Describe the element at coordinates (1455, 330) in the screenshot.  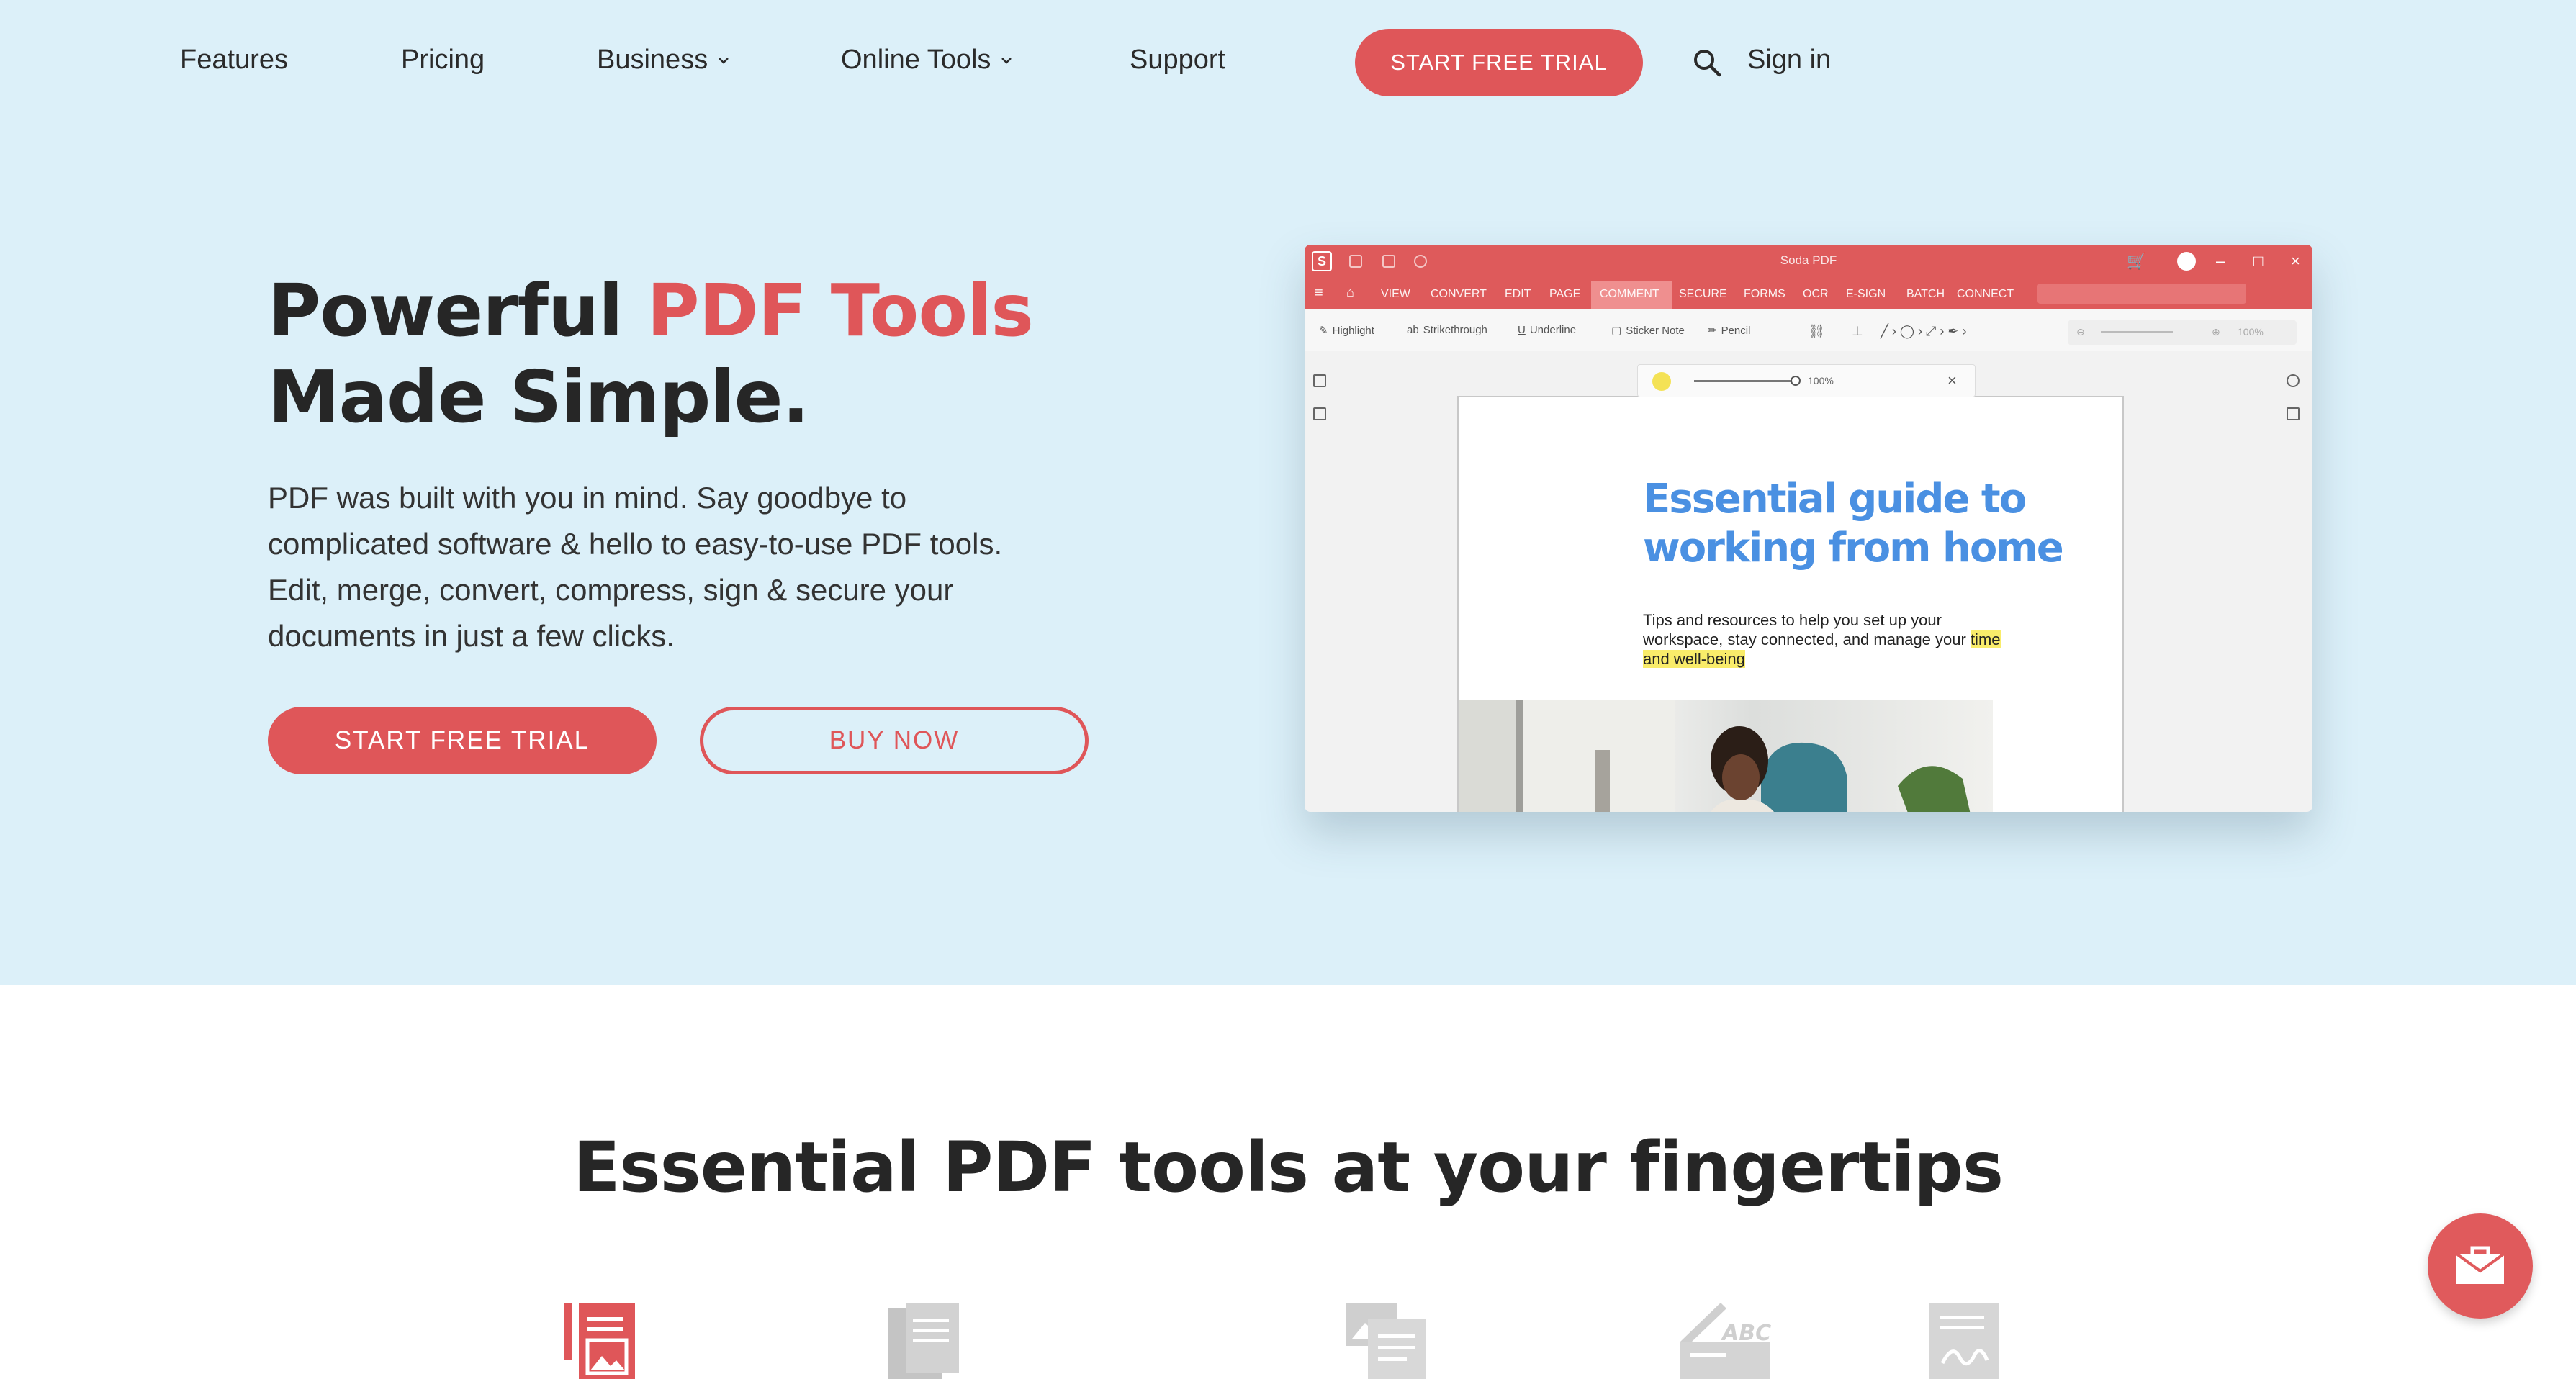
I see `tool-label: Strikethrough` at that location.